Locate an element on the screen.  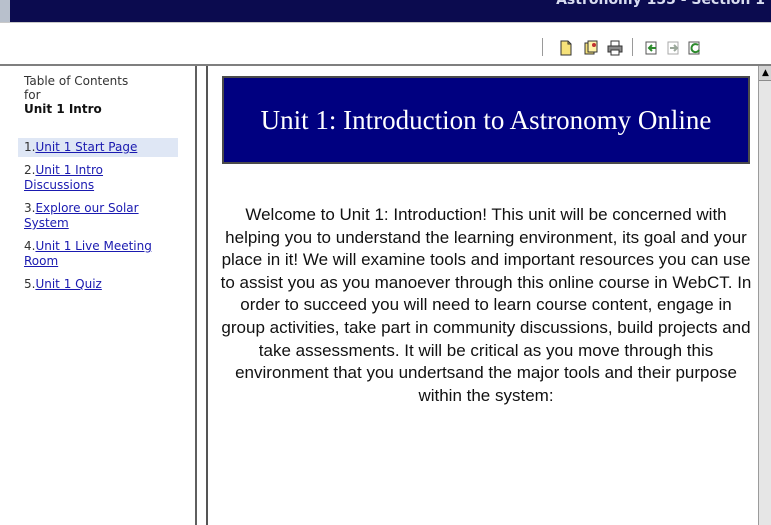
new-page-icon is located at coordinates (566, 48).